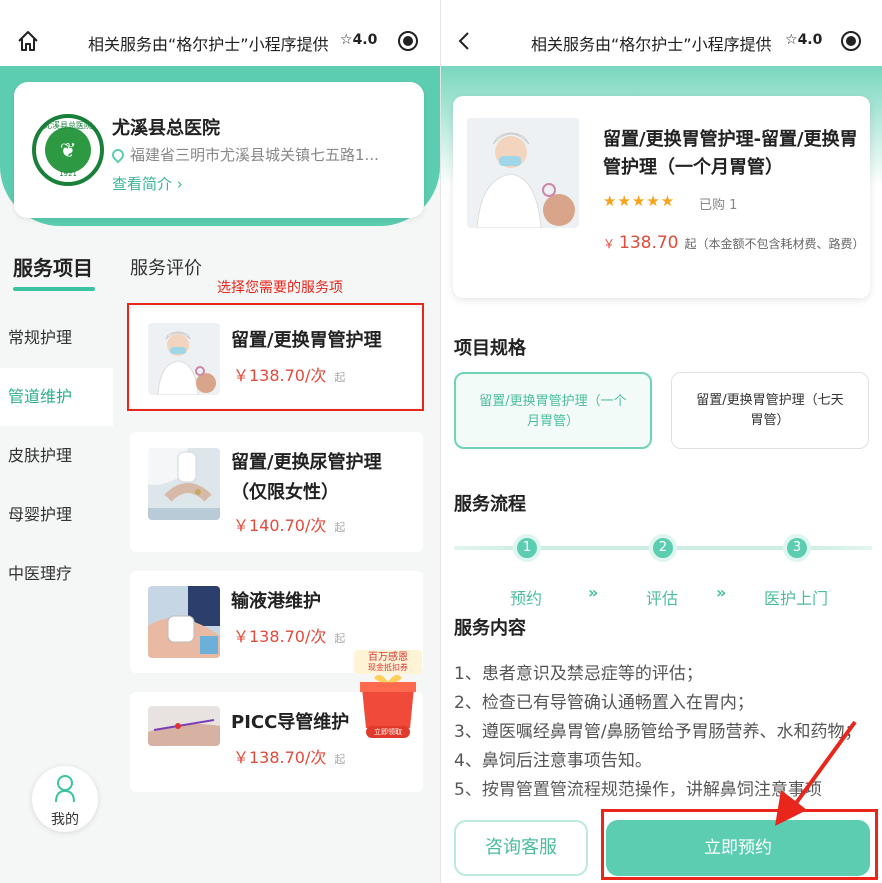 The height and width of the screenshot is (883, 882). I want to click on price-note: （本金额不包含耗材费、路费）, so click(780, 244).